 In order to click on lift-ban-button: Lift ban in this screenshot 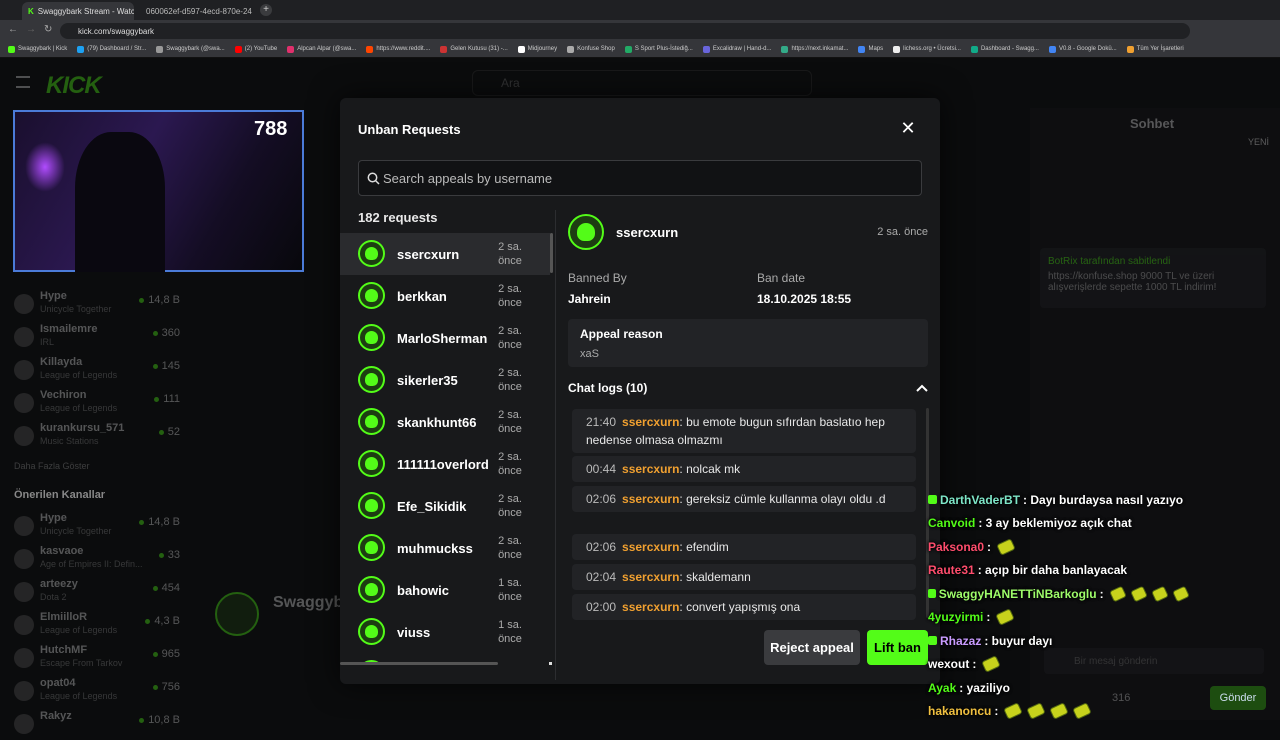, I will do `click(897, 647)`.